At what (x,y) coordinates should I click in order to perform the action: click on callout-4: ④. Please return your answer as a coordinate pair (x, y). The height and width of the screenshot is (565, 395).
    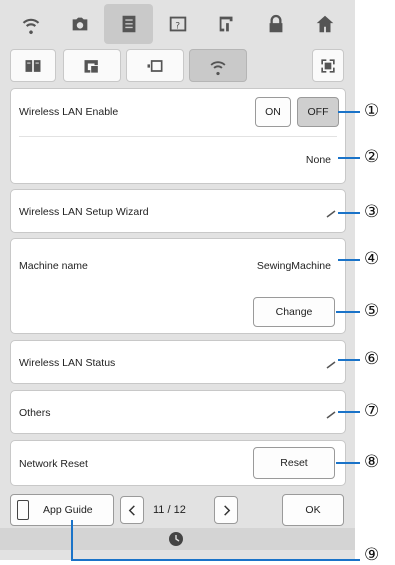
    Looking at the image, I should click on (372, 259).